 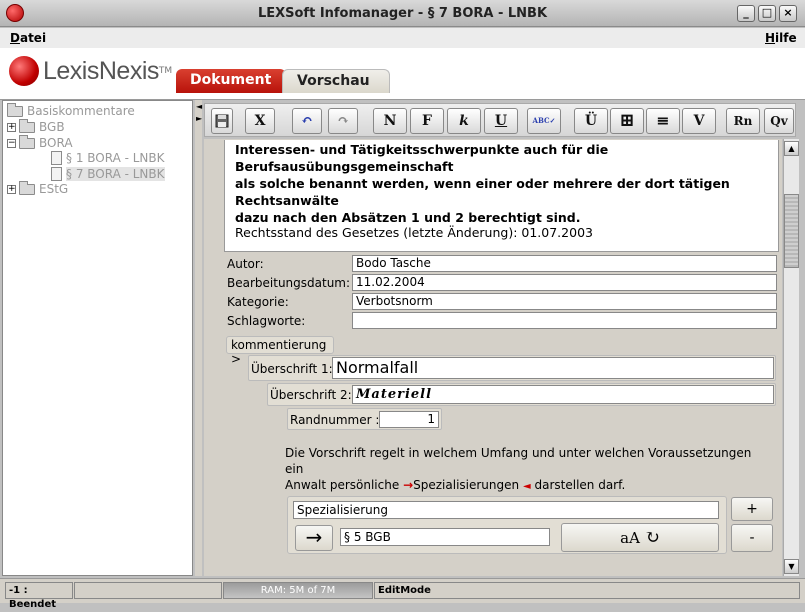 I want to click on ueberschrift2-label: Überschrift 2:, so click(x=311, y=395).